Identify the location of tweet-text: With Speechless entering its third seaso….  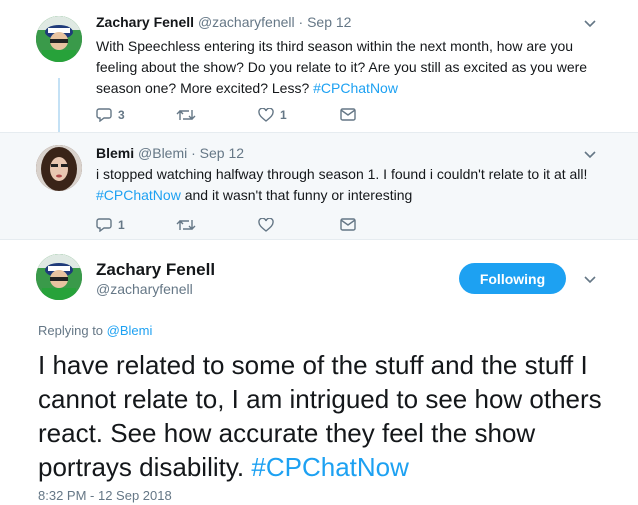
(356, 67).